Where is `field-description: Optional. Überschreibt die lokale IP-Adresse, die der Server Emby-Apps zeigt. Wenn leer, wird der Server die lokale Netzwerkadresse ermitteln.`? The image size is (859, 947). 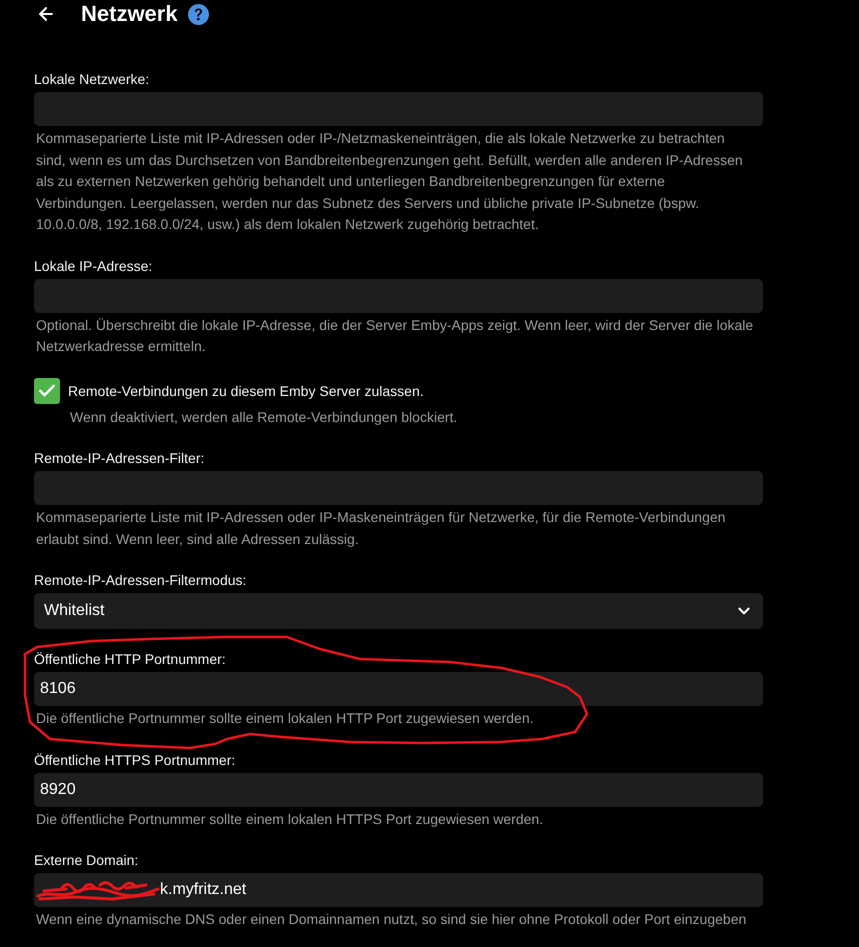 field-description: Optional. Überschreibt die lokale IP-Adresse, die der Server Emby-Apps zeigt. Wenn leer, wird der Server die lokale Netzwerkadresse ermitteln. is located at coordinates (394, 336).